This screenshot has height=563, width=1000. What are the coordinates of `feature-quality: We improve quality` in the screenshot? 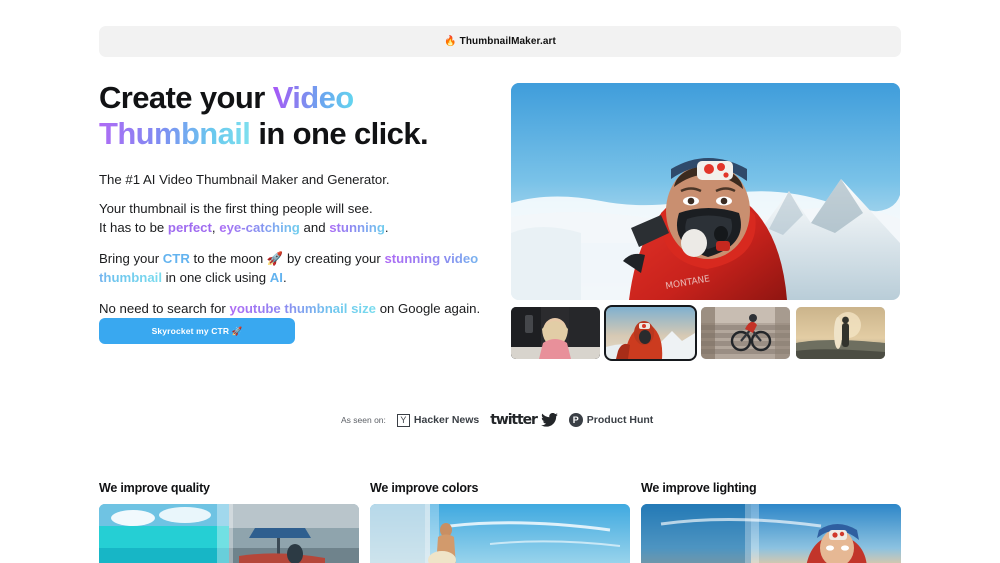 It's located at (229, 522).